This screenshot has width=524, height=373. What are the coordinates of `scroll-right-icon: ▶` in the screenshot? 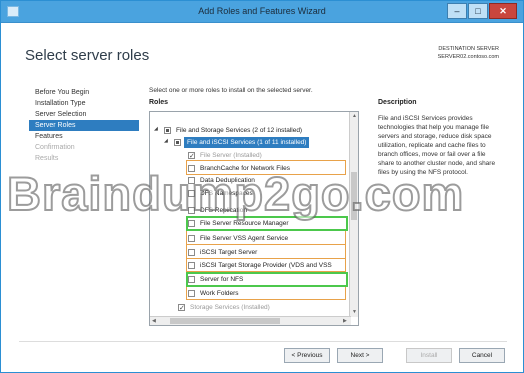 It's located at (345, 321).